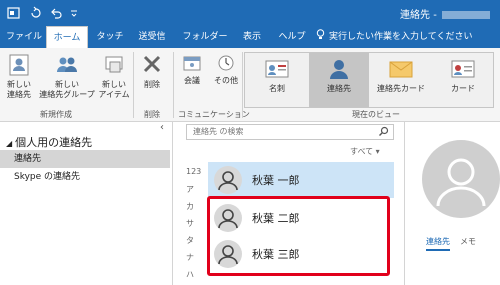  I want to click on group-label-delete: 削除, so click(152, 114).